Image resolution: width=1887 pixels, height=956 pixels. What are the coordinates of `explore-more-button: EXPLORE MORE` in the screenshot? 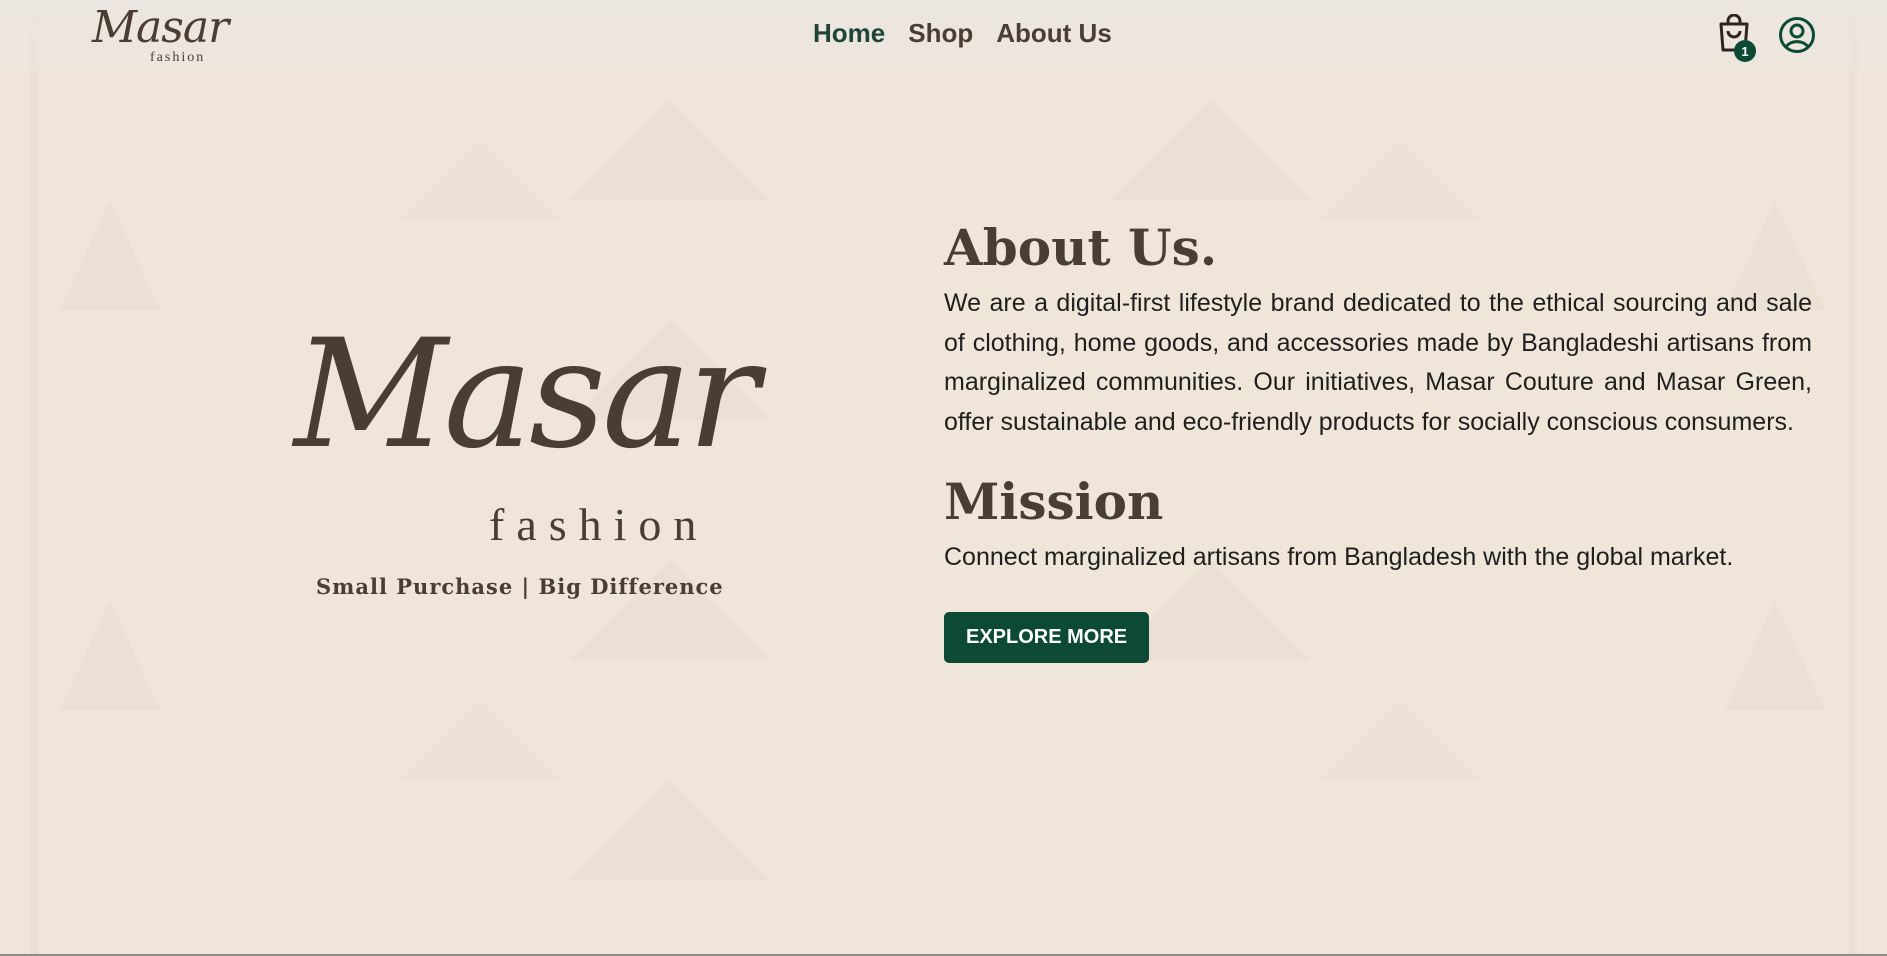 It's located at (1047, 637).